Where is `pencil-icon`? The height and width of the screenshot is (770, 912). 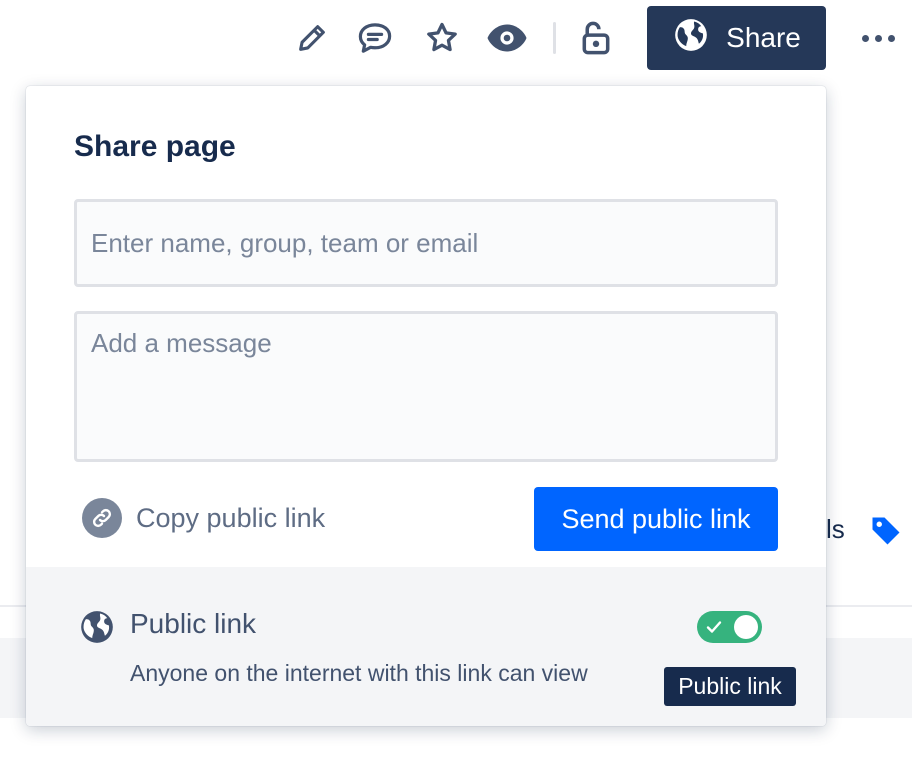 pencil-icon is located at coordinates (312, 38).